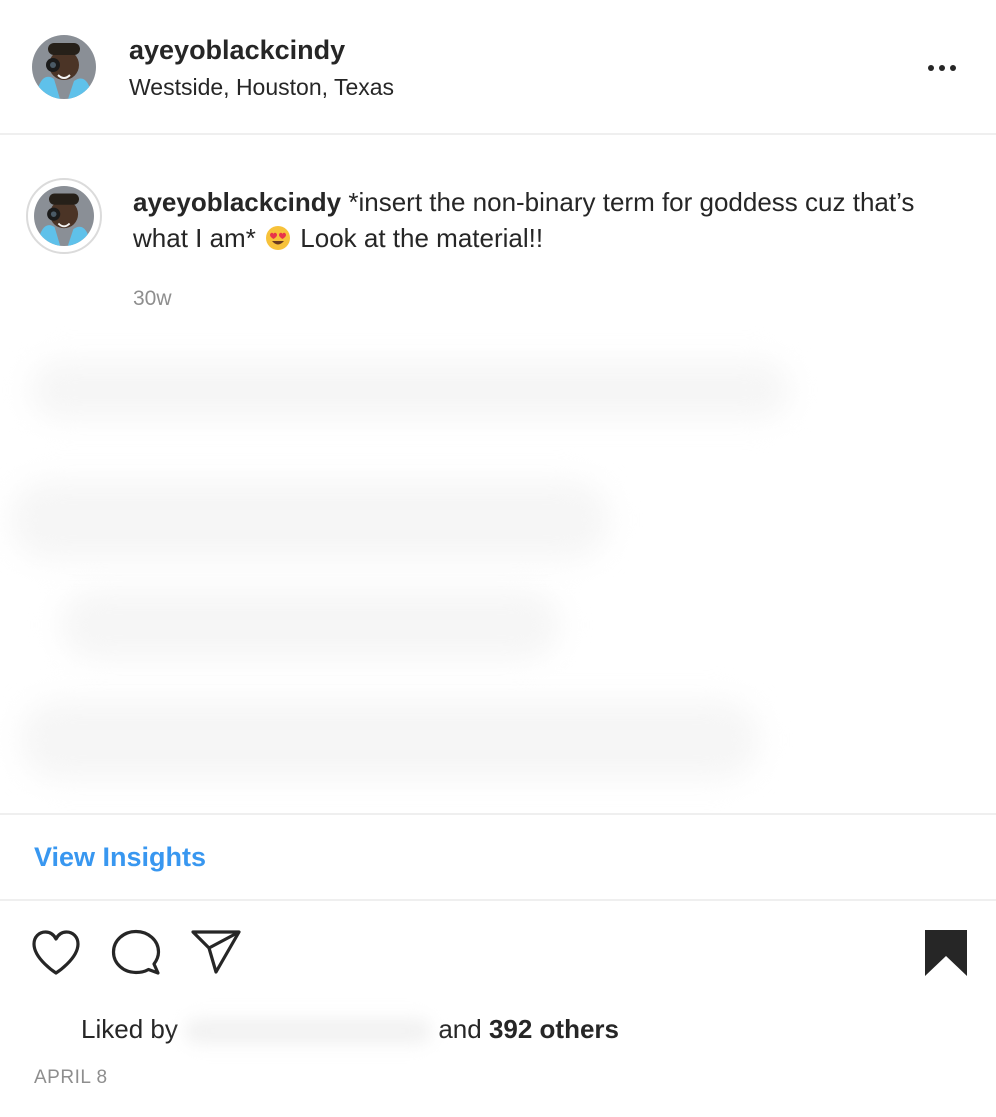  I want to click on share-button, so click(216, 952).